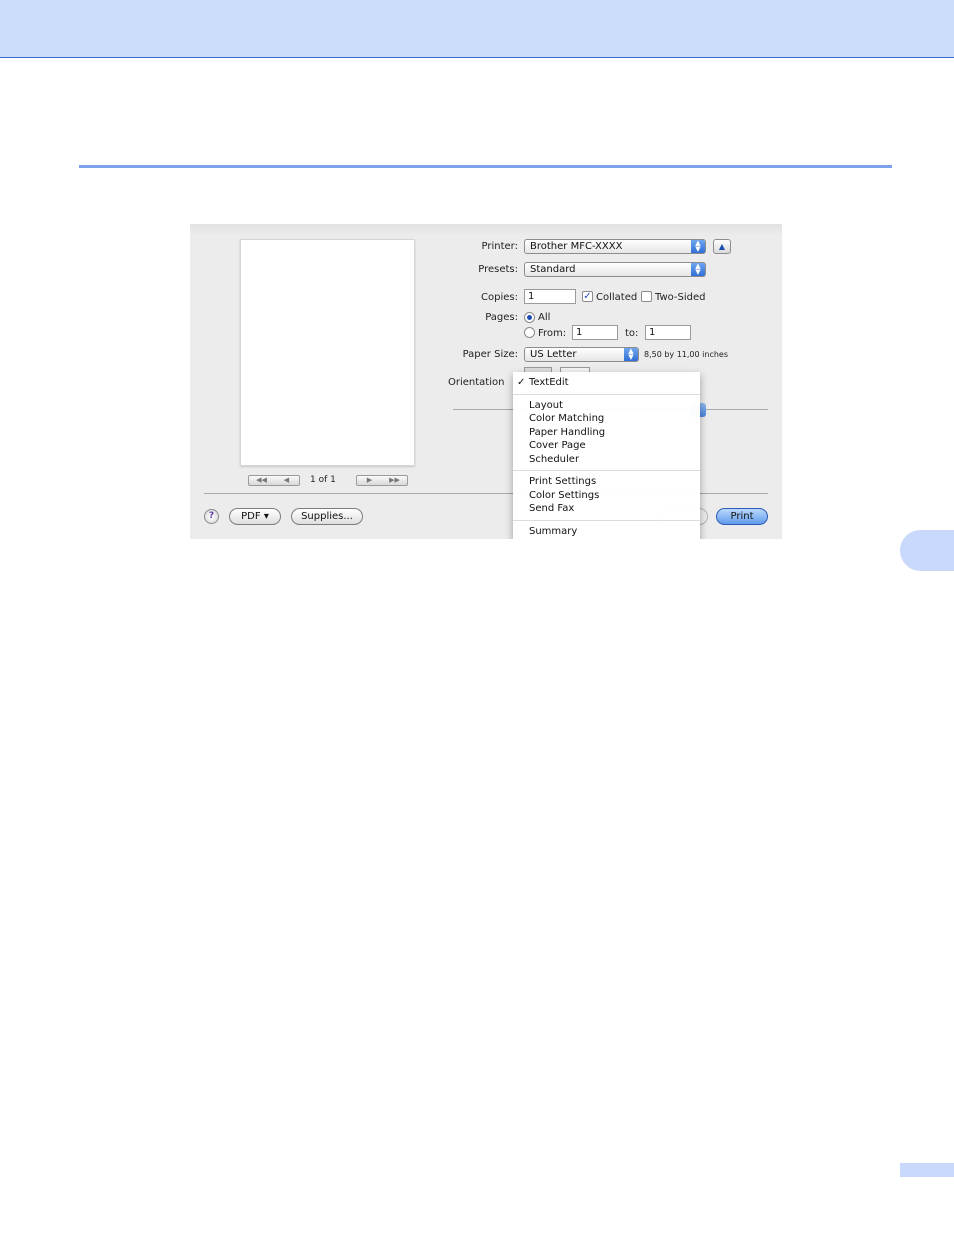 The width and height of the screenshot is (954, 1235). Describe the element at coordinates (499, 297) in the screenshot. I see `copies-label: Copies:` at that location.